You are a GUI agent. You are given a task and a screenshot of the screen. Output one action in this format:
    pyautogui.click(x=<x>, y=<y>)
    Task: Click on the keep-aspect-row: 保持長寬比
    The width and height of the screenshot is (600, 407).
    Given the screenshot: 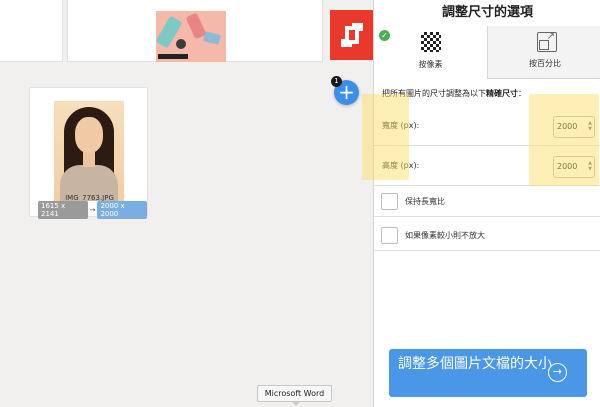 What is the action you would take?
    pyautogui.click(x=487, y=202)
    